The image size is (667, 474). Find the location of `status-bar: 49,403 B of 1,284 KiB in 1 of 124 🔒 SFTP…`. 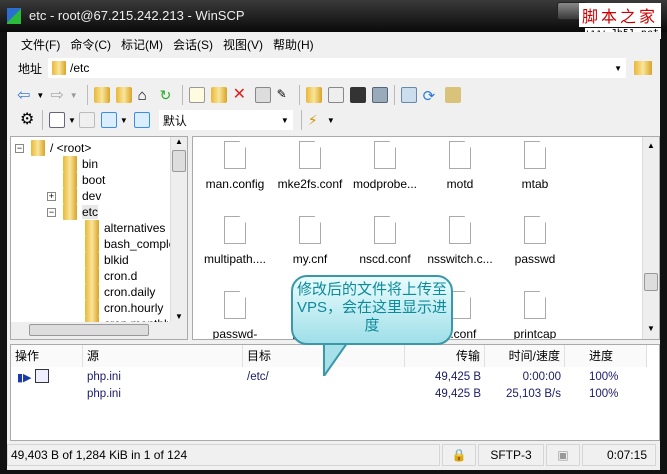

status-bar: 49,403 B of 1,284 KiB in 1 of 124 🔒 SFTP… is located at coordinates (333, 456).